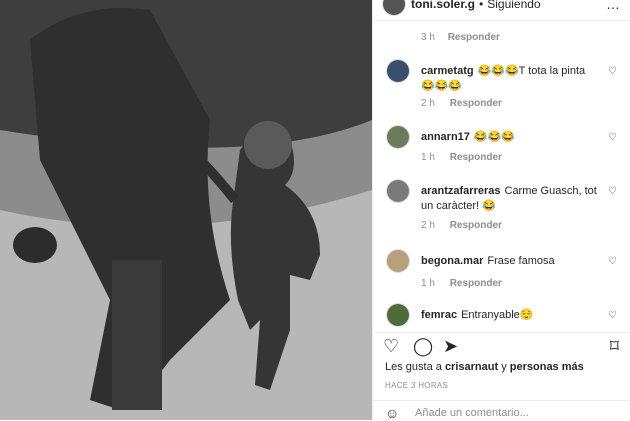 This screenshot has width=630, height=421. I want to click on comment-body: Entranyable😌, so click(497, 315).